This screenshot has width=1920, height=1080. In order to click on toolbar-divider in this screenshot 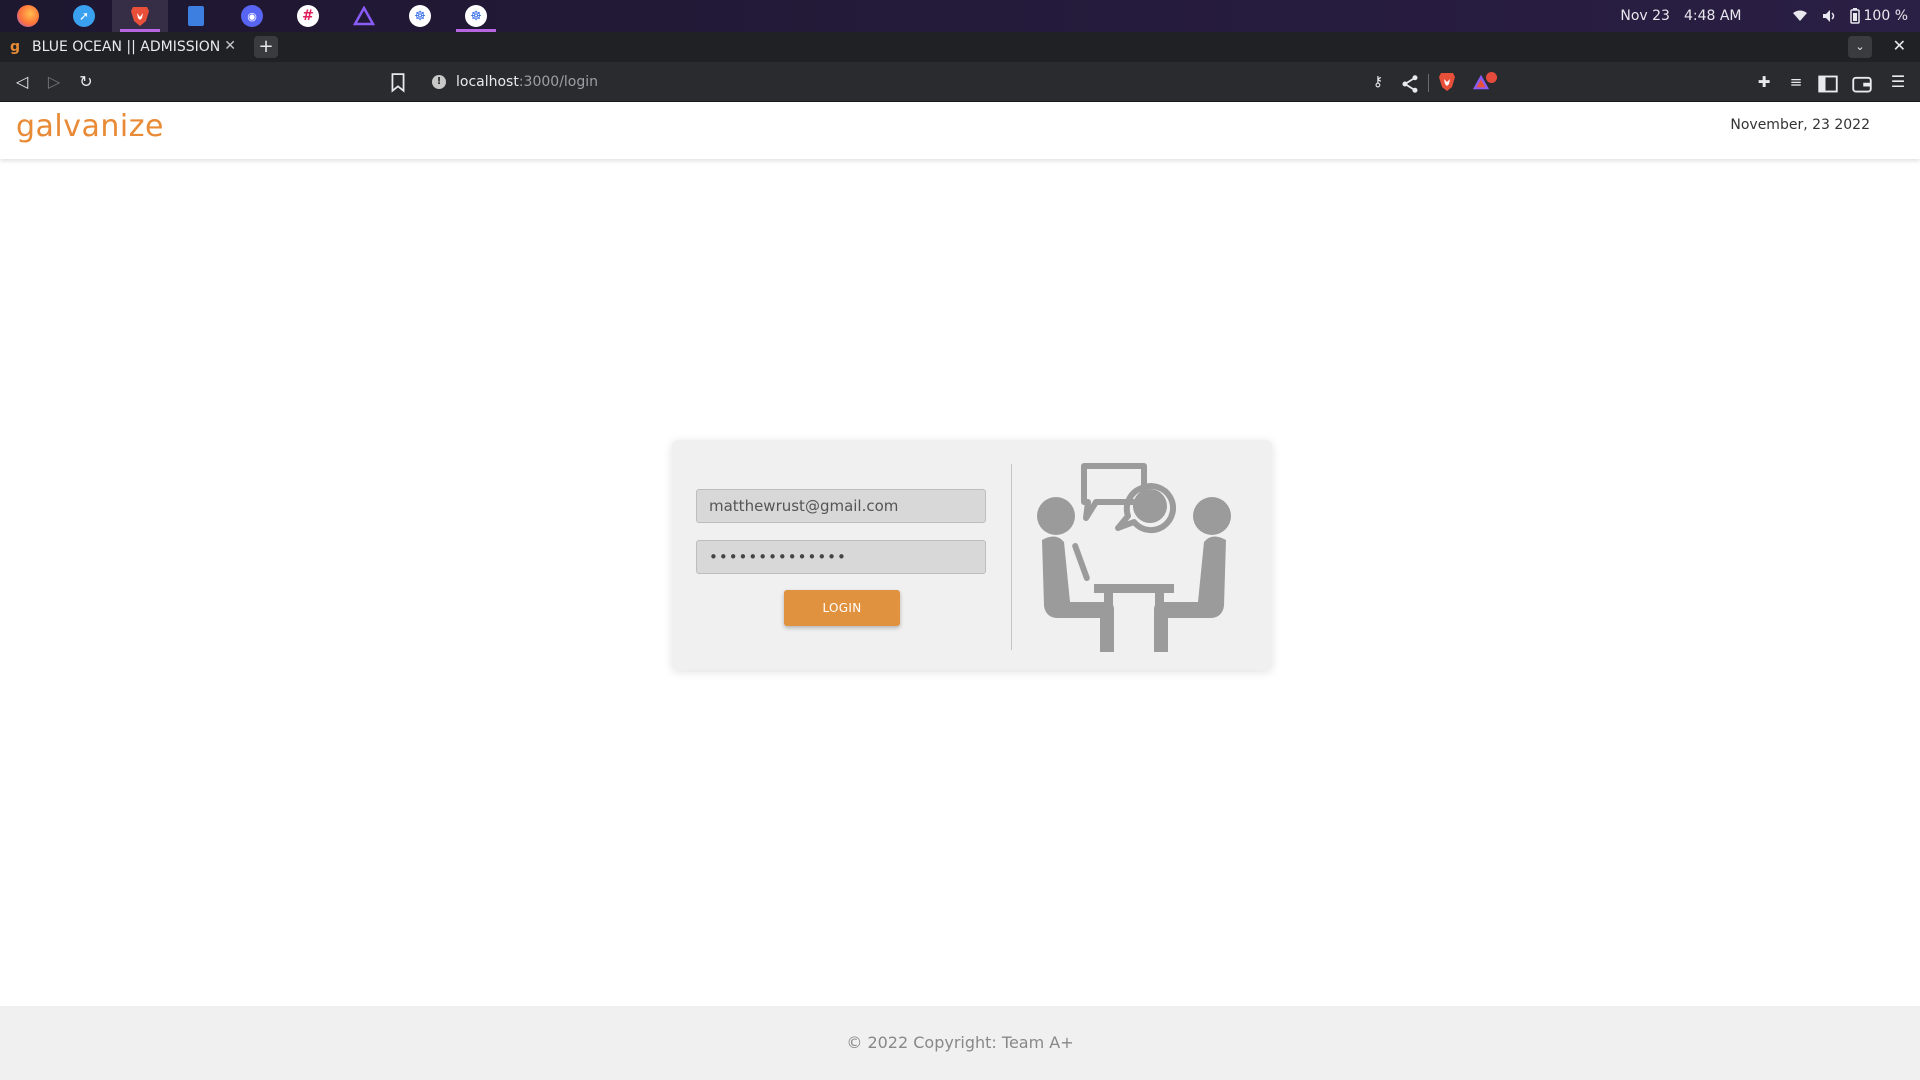, I will do `click(1428, 83)`.